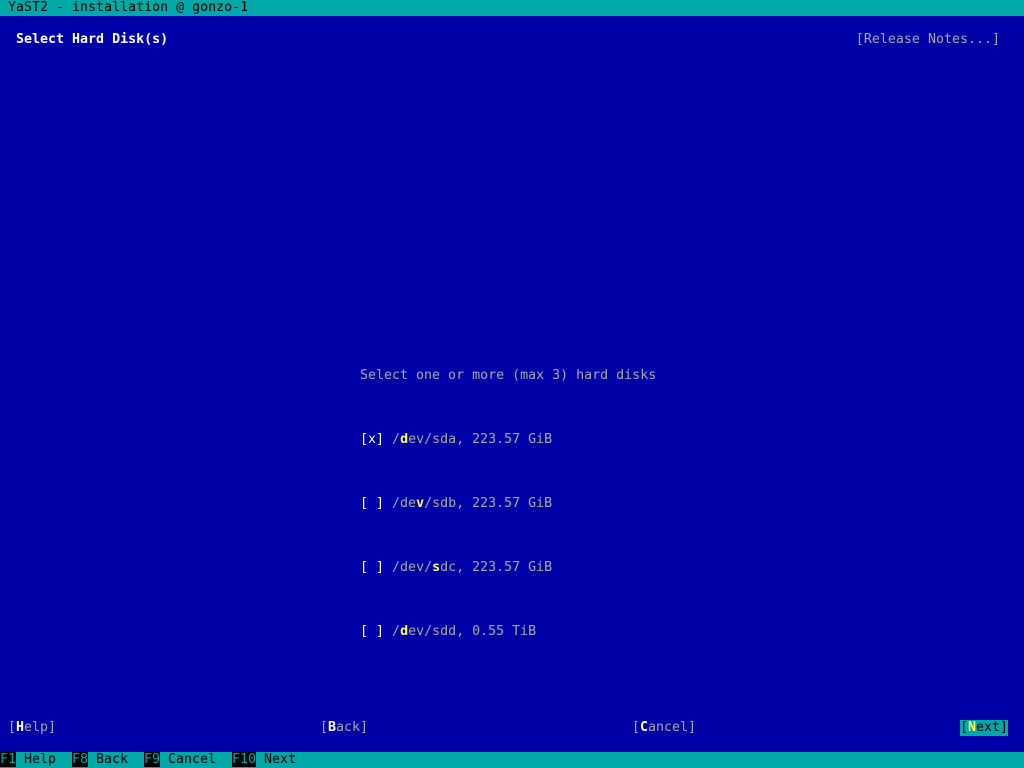 Image resolution: width=1024 pixels, height=768 pixels. Describe the element at coordinates (152, 759) in the screenshot. I see `fkey-key: F9` at that location.